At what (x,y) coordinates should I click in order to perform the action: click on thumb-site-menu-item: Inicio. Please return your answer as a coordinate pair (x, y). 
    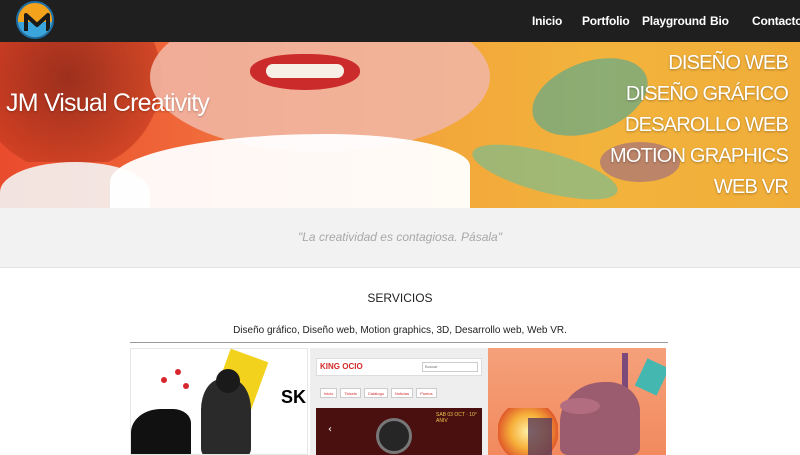
    Looking at the image, I should click on (329, 393).